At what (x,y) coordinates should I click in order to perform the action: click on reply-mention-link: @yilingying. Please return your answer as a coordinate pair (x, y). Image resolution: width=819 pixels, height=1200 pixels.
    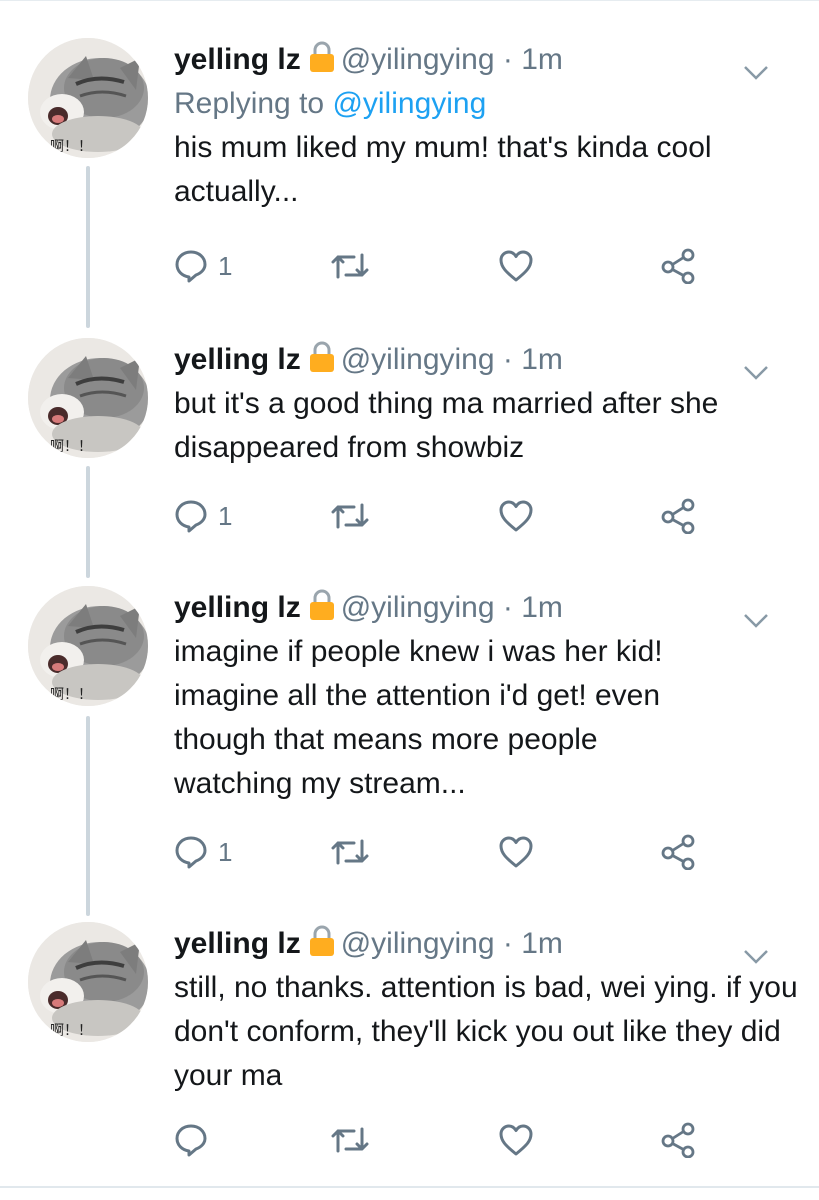
    Looking at the image, I should click on (409, 103).